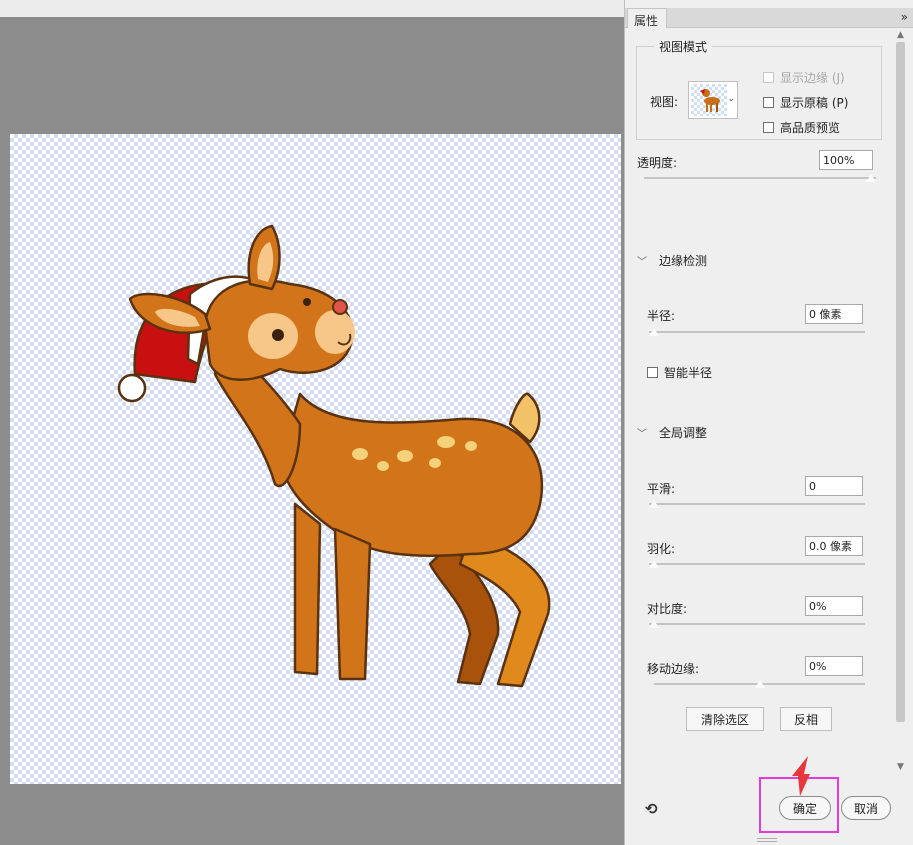 This screenshot has height=845, width=913. Describe the element at coordinates (688, 373) in the screenshot. I see `smart-radius-label: 智能半径` at that location.